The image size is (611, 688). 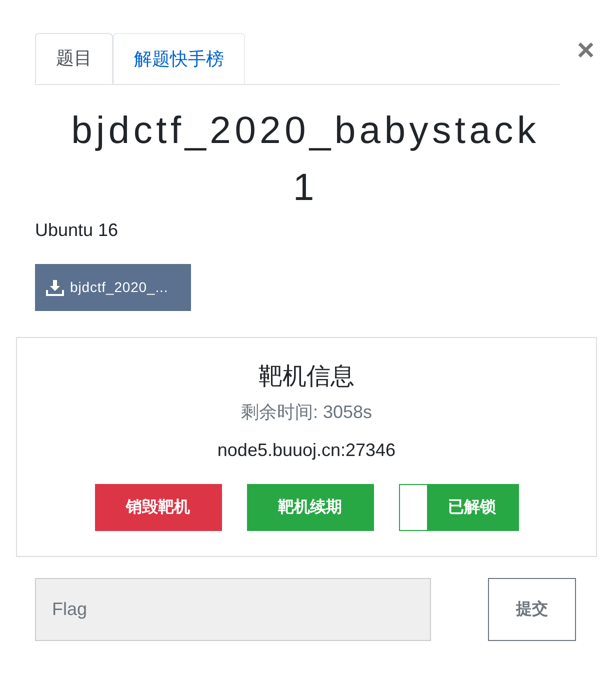 I want to click on challenge-title: bjdctf_2020_babystack 1, so click(x=305, y=160).